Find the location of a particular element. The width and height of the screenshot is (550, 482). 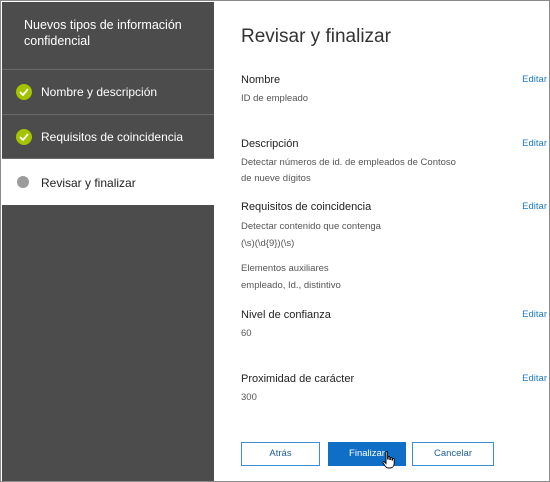

wizard-title: Nuevos tipos de información confidencial is located at coordinates (103, 33).